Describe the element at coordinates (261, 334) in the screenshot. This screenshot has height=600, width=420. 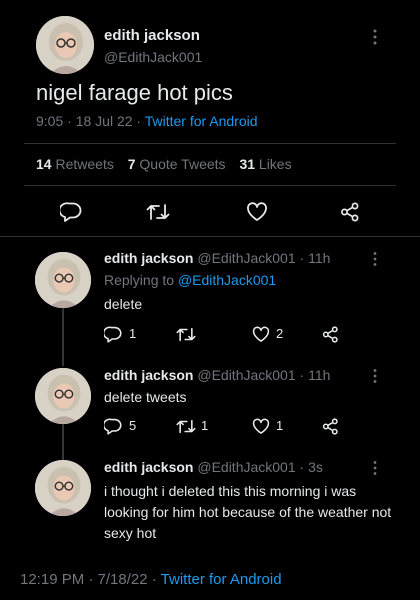
I see `reply1-like-icon` at that location.